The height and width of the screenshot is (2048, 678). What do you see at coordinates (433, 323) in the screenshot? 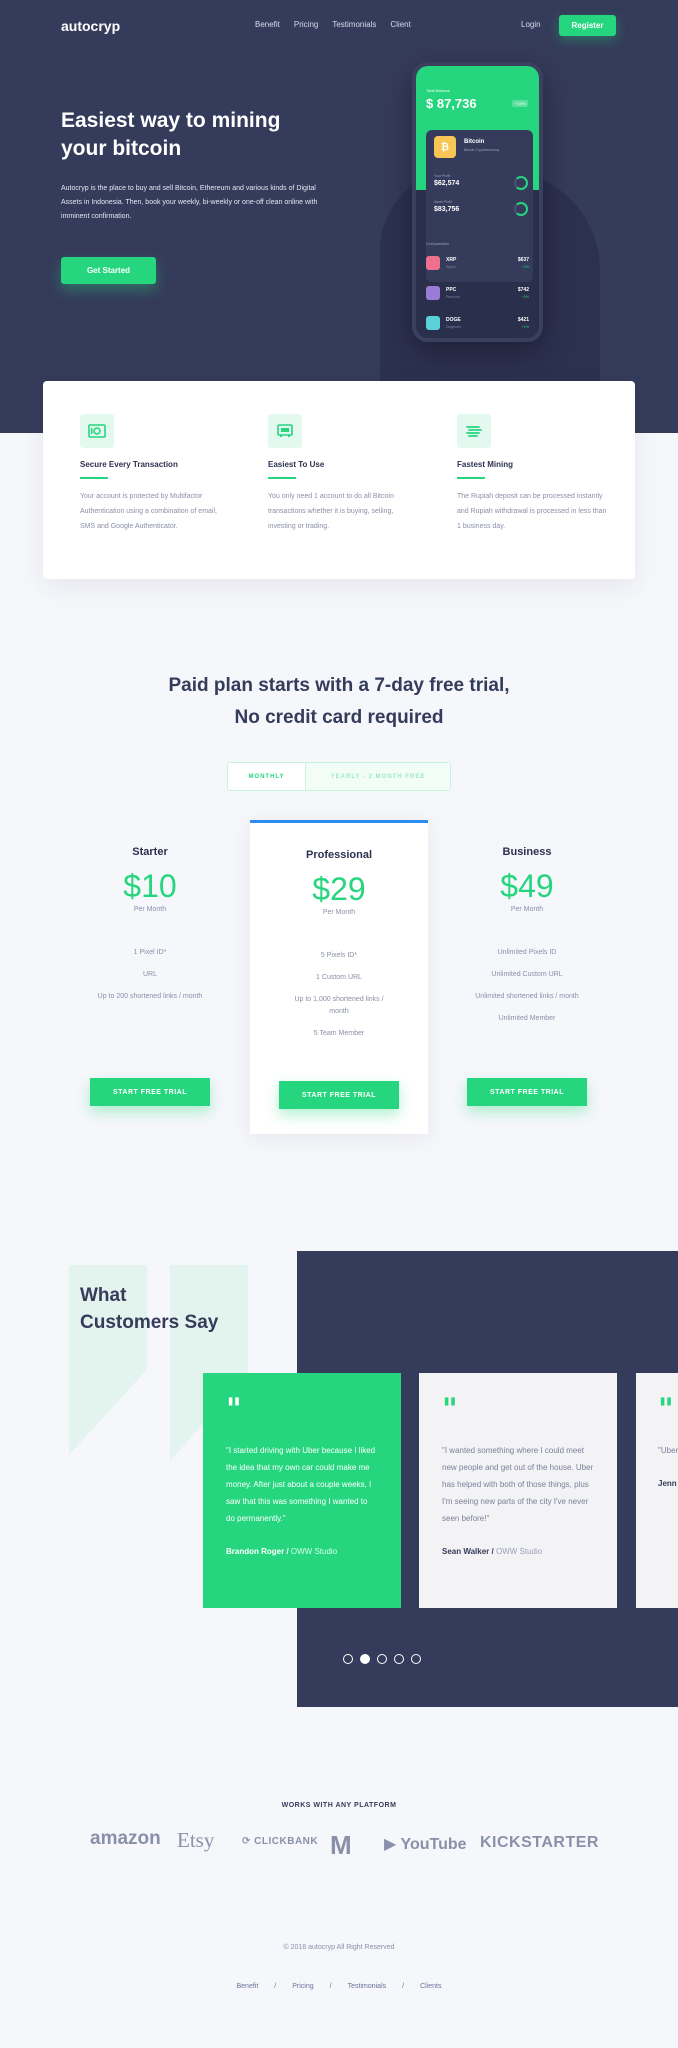
I see `doge-icon` at bounding box center [433, 323].